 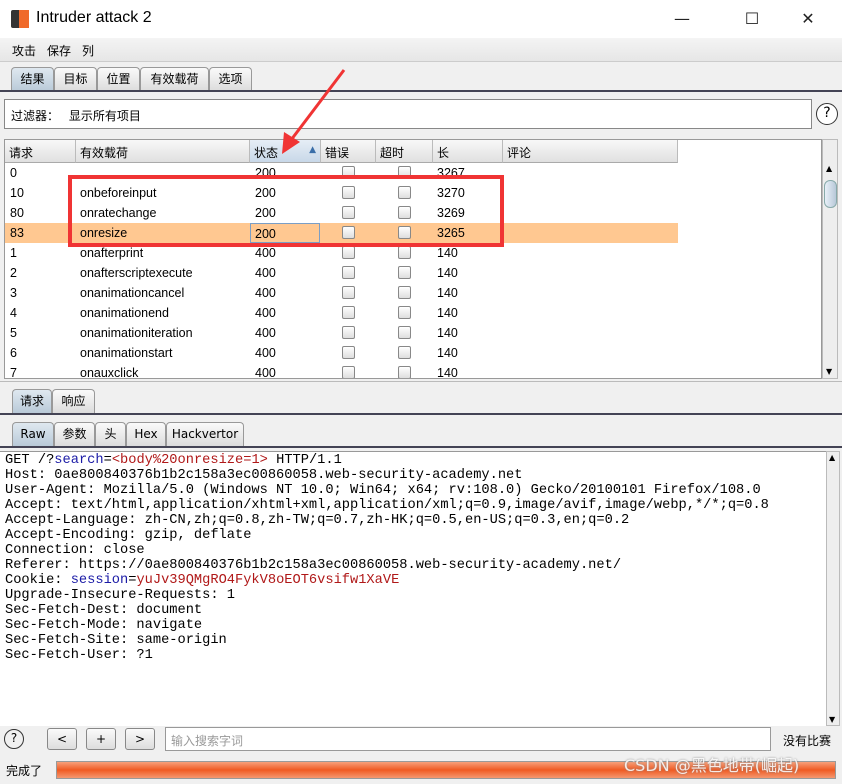 I want to click on request-line: Sec-Fetch-Mode: navigate, so click(x=104, y=625).